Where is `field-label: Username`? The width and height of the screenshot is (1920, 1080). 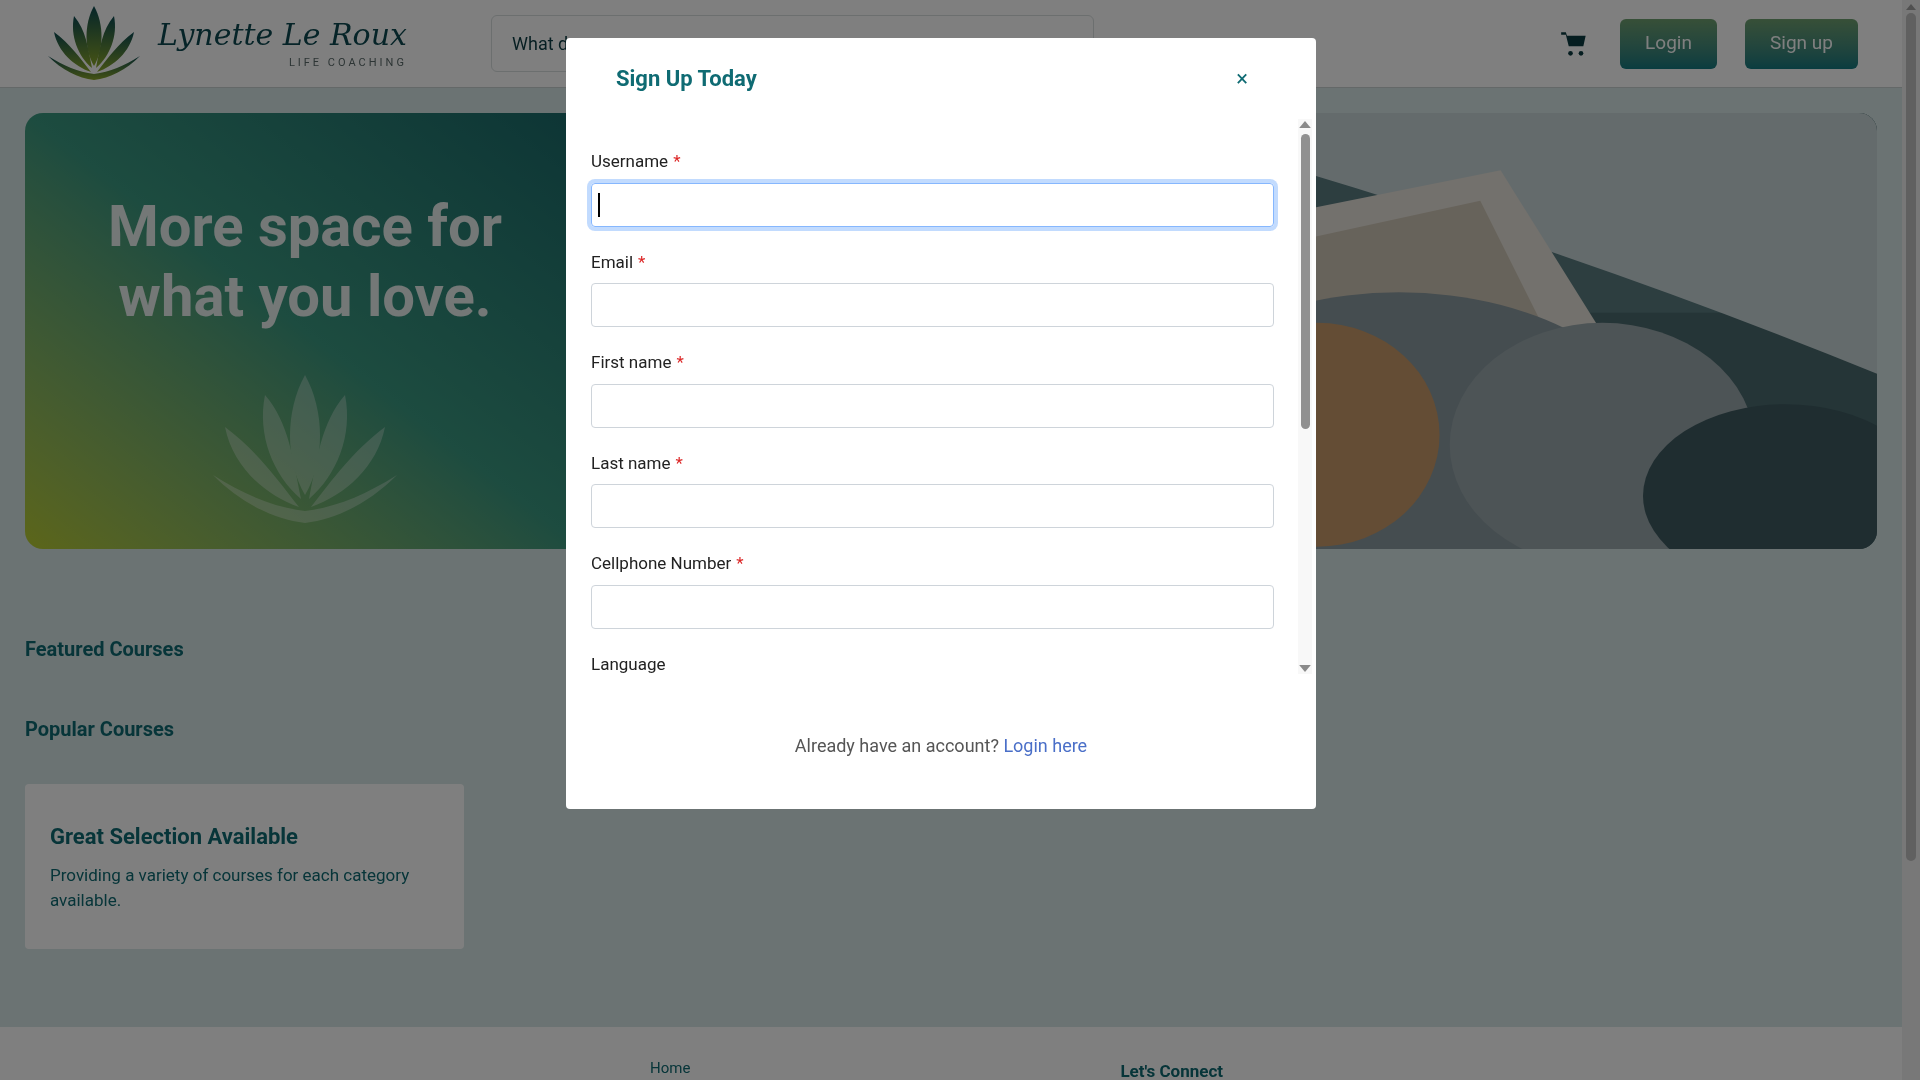
field-label: Username is located at coordinates (630, 161).